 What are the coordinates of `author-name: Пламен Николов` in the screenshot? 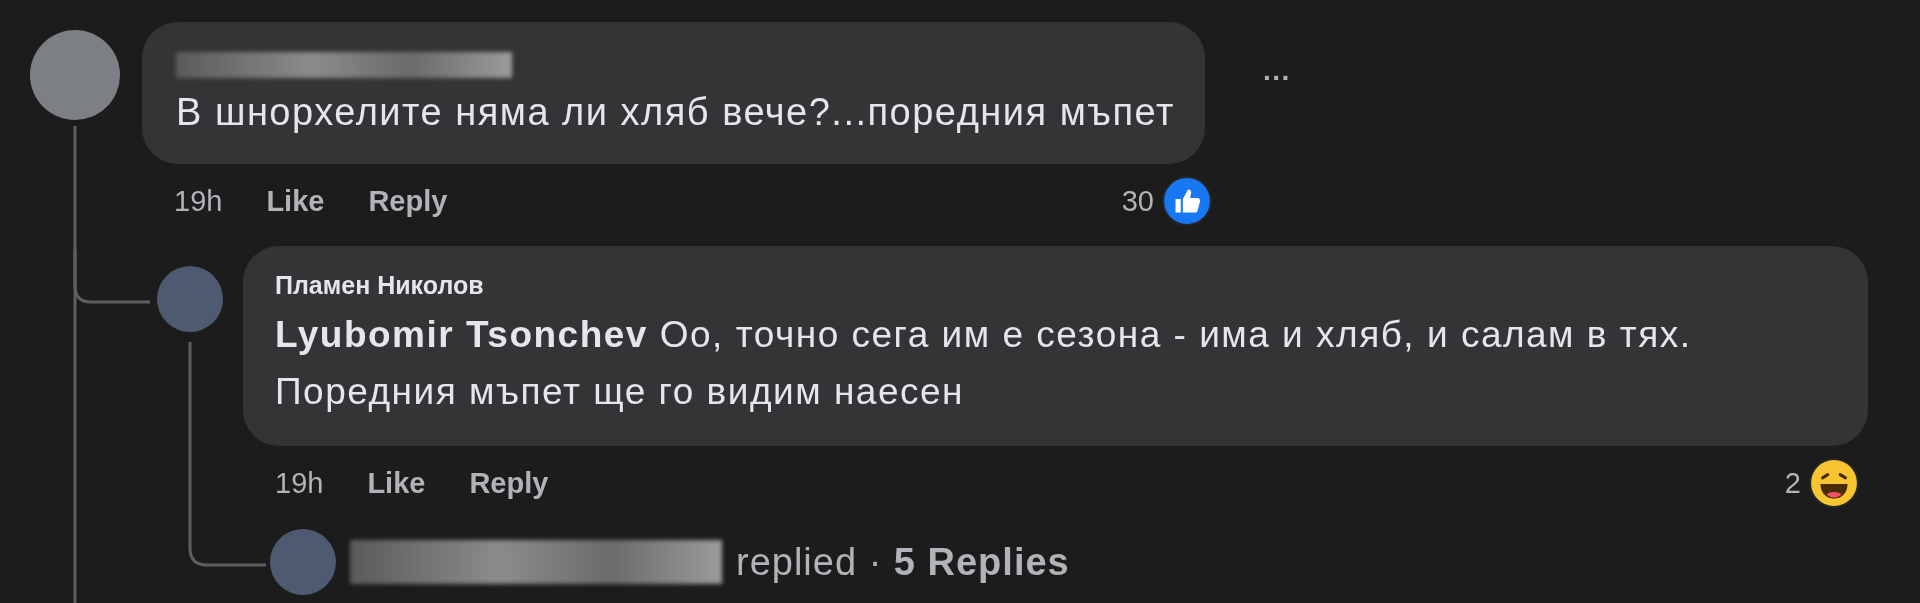 It's located at (379, 285).